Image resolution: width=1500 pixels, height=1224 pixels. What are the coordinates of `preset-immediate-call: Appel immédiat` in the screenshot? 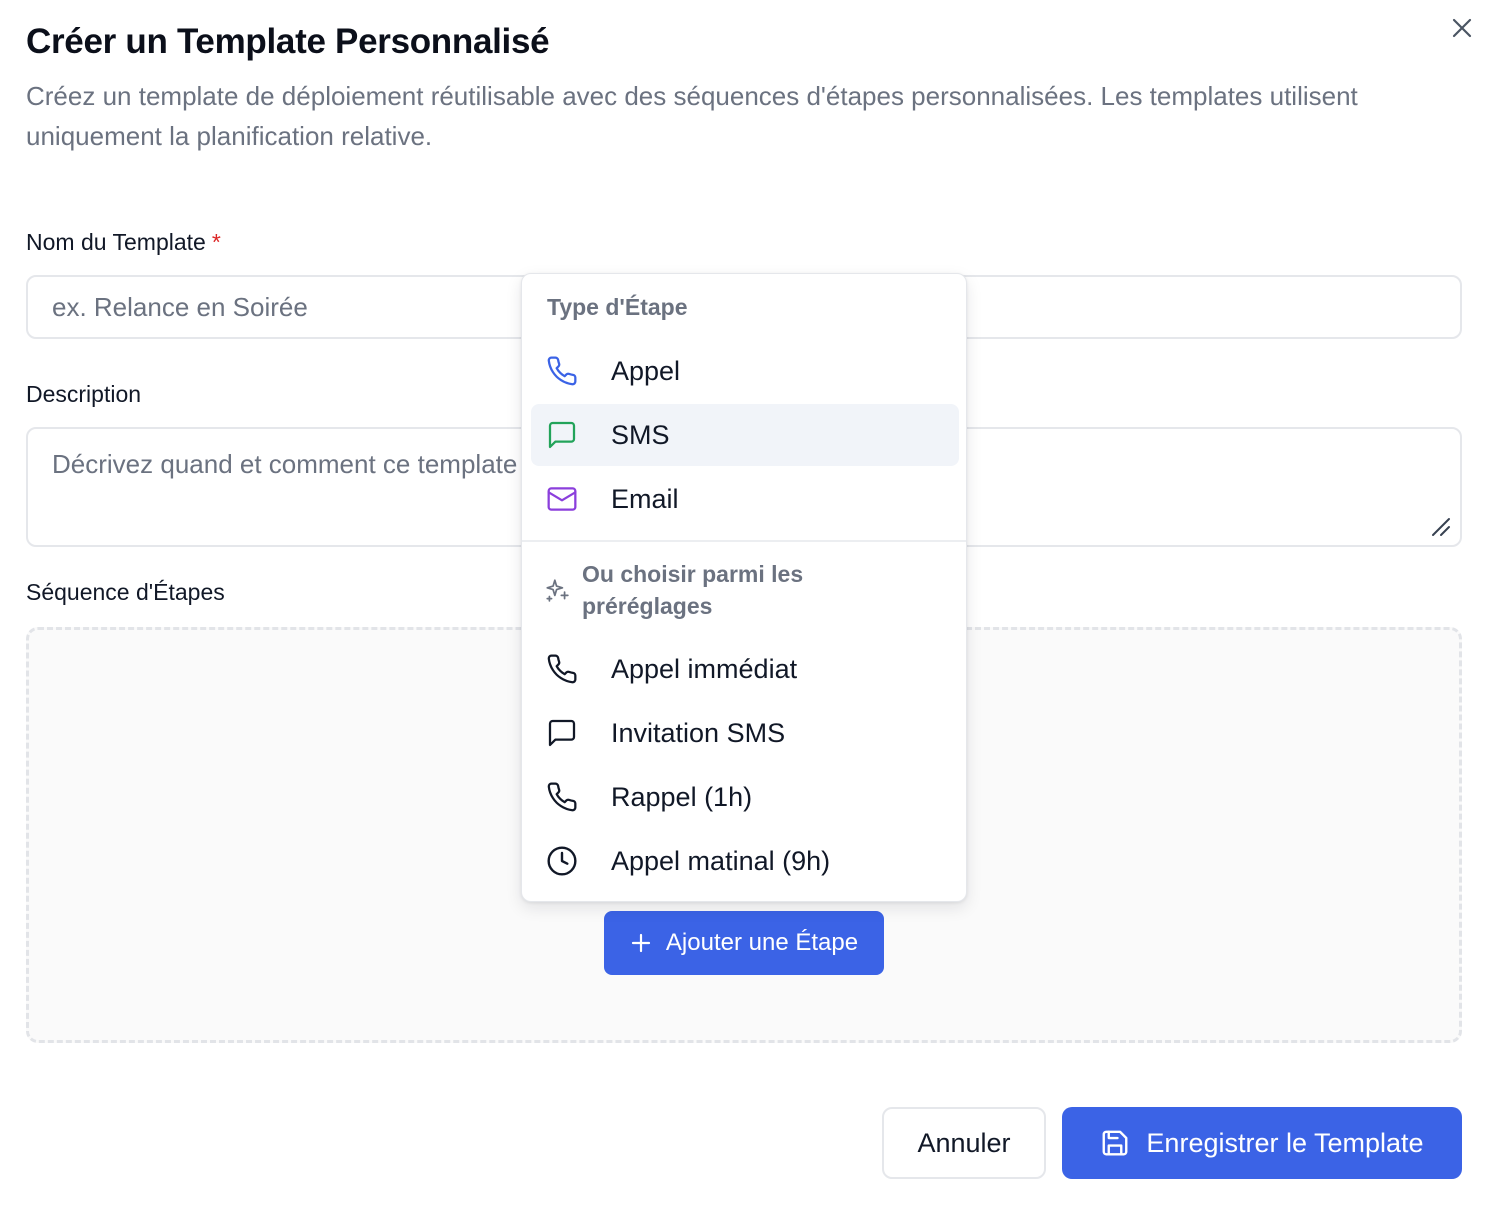 It's located at (745, 669).